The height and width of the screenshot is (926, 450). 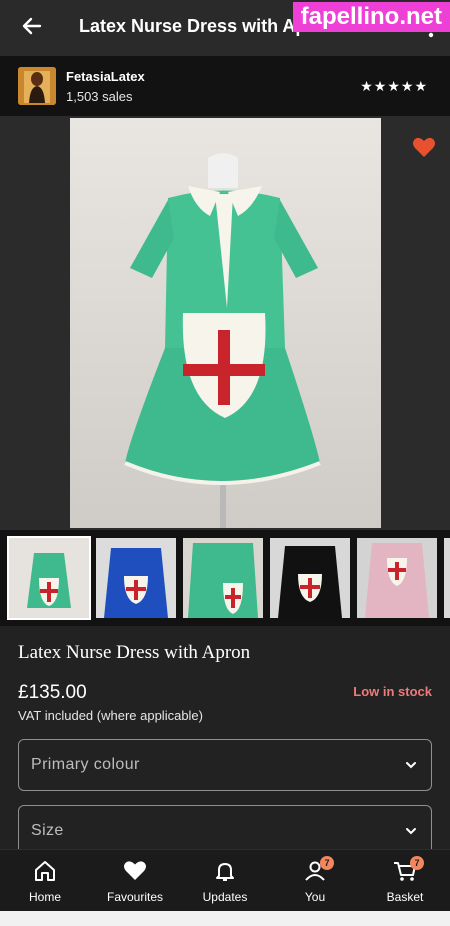 What do you see at coordinates (44, 897) in the screenshot?
I see `nav-home-label: Home` at bounding box center [44, 897].